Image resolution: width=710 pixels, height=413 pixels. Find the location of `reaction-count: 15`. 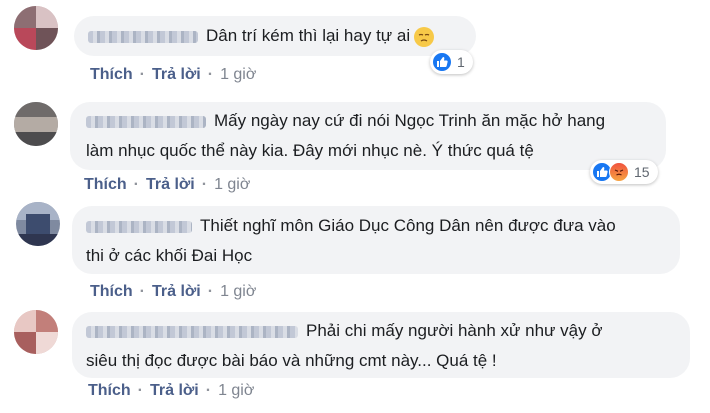

reaction-count: 15 is located at coordinates (642, 172).